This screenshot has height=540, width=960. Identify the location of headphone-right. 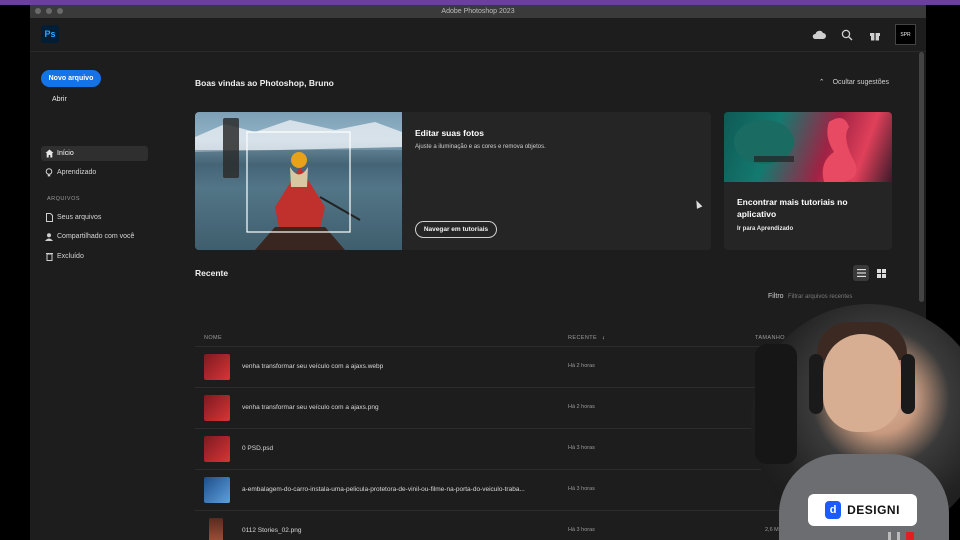
(908, 384).